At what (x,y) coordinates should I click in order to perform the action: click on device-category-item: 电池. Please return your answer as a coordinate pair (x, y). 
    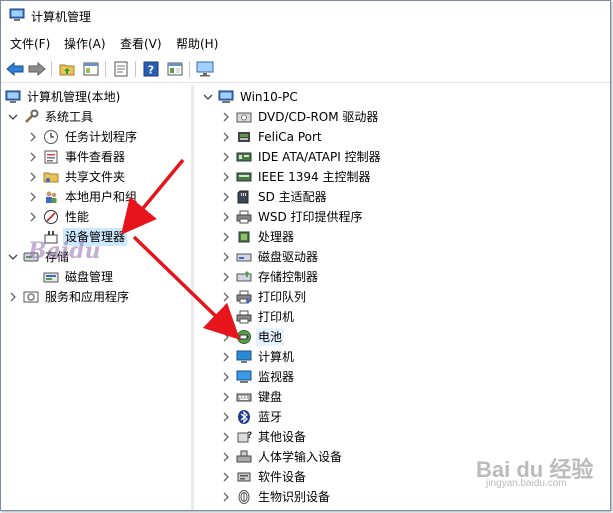
    Looking at the image, I should click on (252, 337).